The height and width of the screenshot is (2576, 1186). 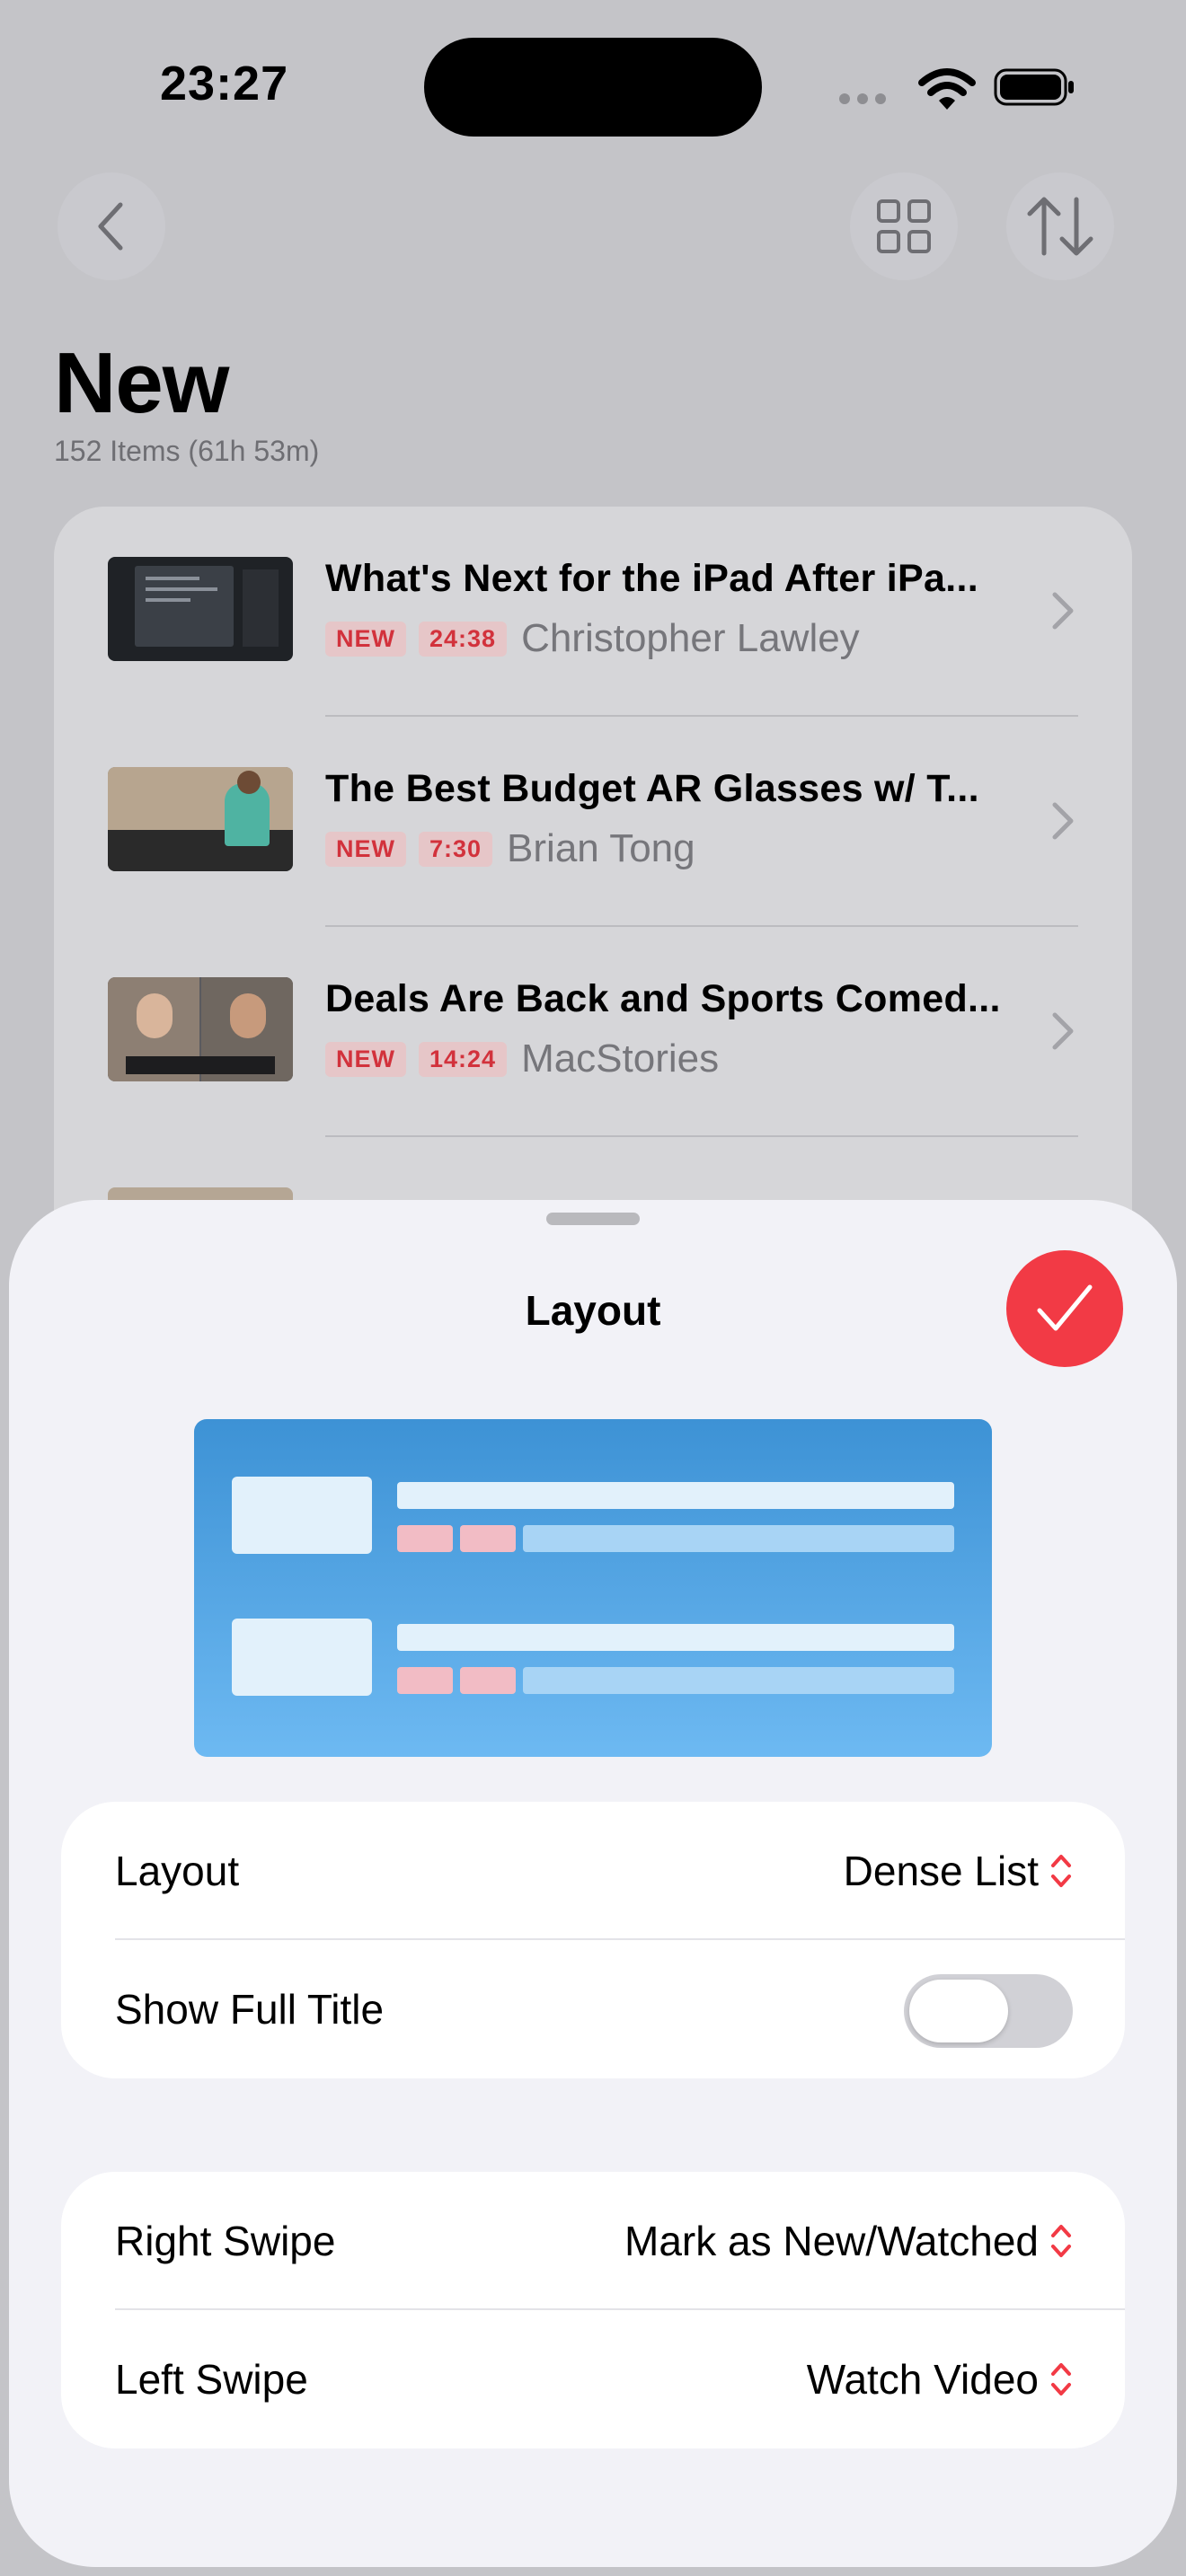 I want to click on duration-badge: 24:38, so click(x=463, y=639).